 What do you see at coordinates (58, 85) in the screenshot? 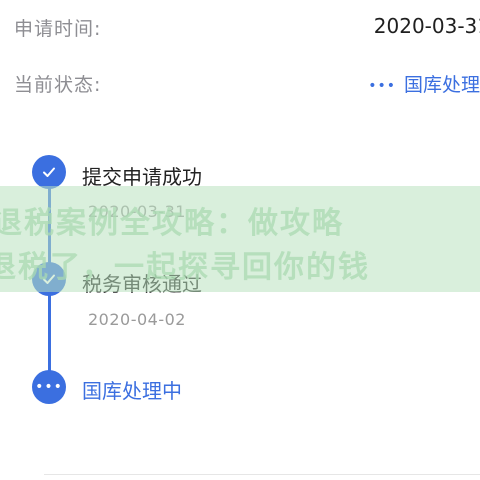
I see `status-label: 当前状态:` at bounding box center [58, 85].